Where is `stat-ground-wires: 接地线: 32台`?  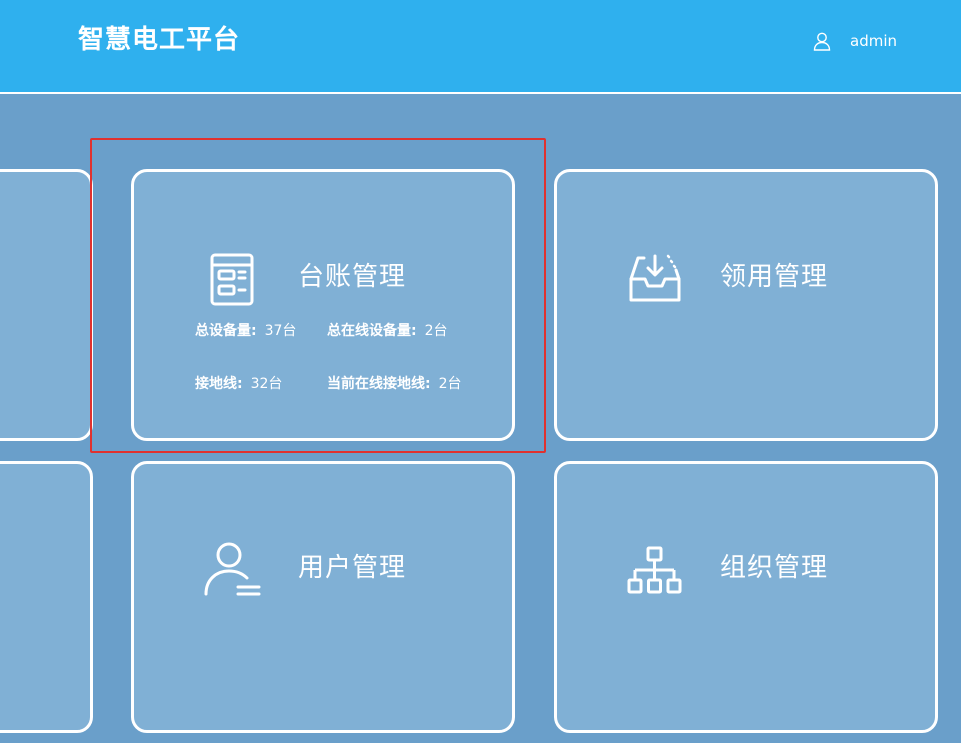
stat-ground-wires: 接地线: 32台 is located at coordinates (238, 384).